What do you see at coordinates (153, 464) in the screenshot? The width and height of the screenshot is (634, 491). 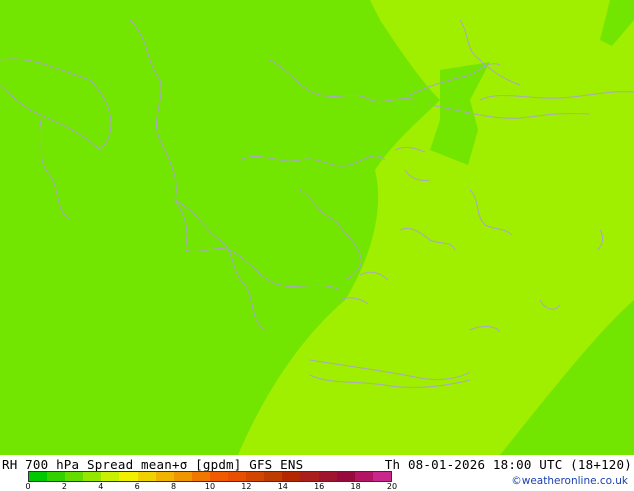 I see `map-caption: RH 700 hPa Spread mean+σ [gpdm] GFS ENS` at bounding box center [153, 464].